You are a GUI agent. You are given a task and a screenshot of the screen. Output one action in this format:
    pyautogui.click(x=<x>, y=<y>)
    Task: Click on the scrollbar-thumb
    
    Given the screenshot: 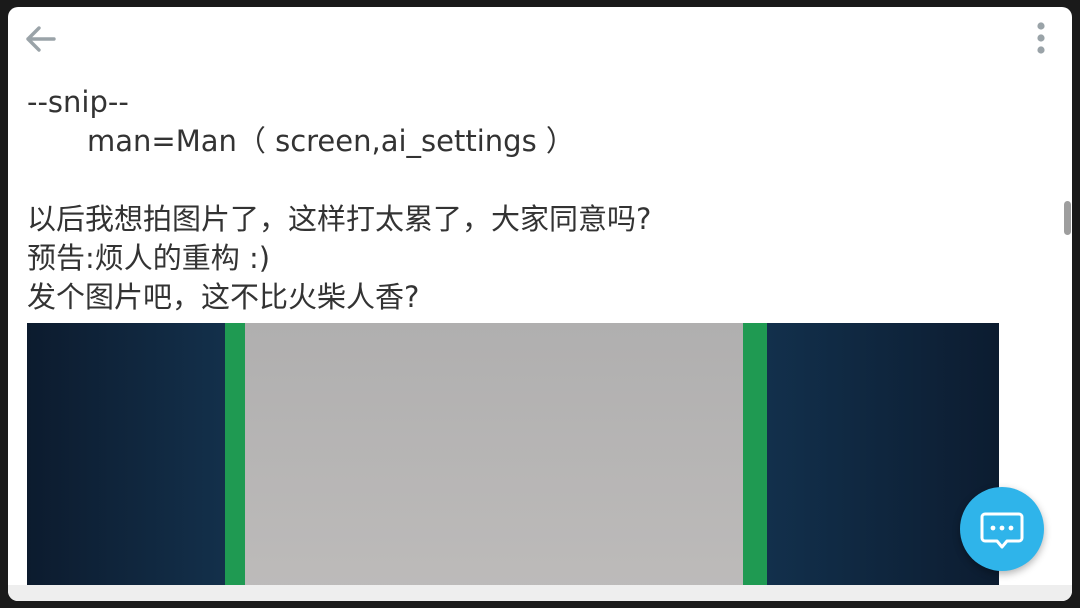 What is the action you would take?
    pyautogui.click(x=1067, y=218)
    